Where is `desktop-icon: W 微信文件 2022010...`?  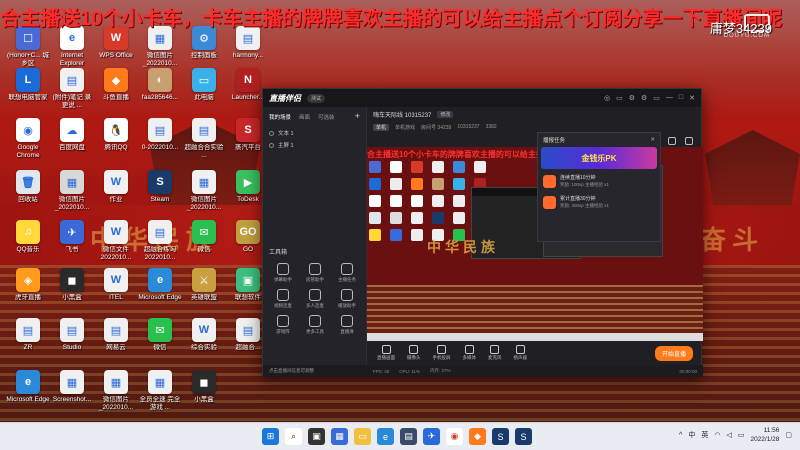
desktop-icon: W 微信文件 2022010... is located at coordinates (116, 241).